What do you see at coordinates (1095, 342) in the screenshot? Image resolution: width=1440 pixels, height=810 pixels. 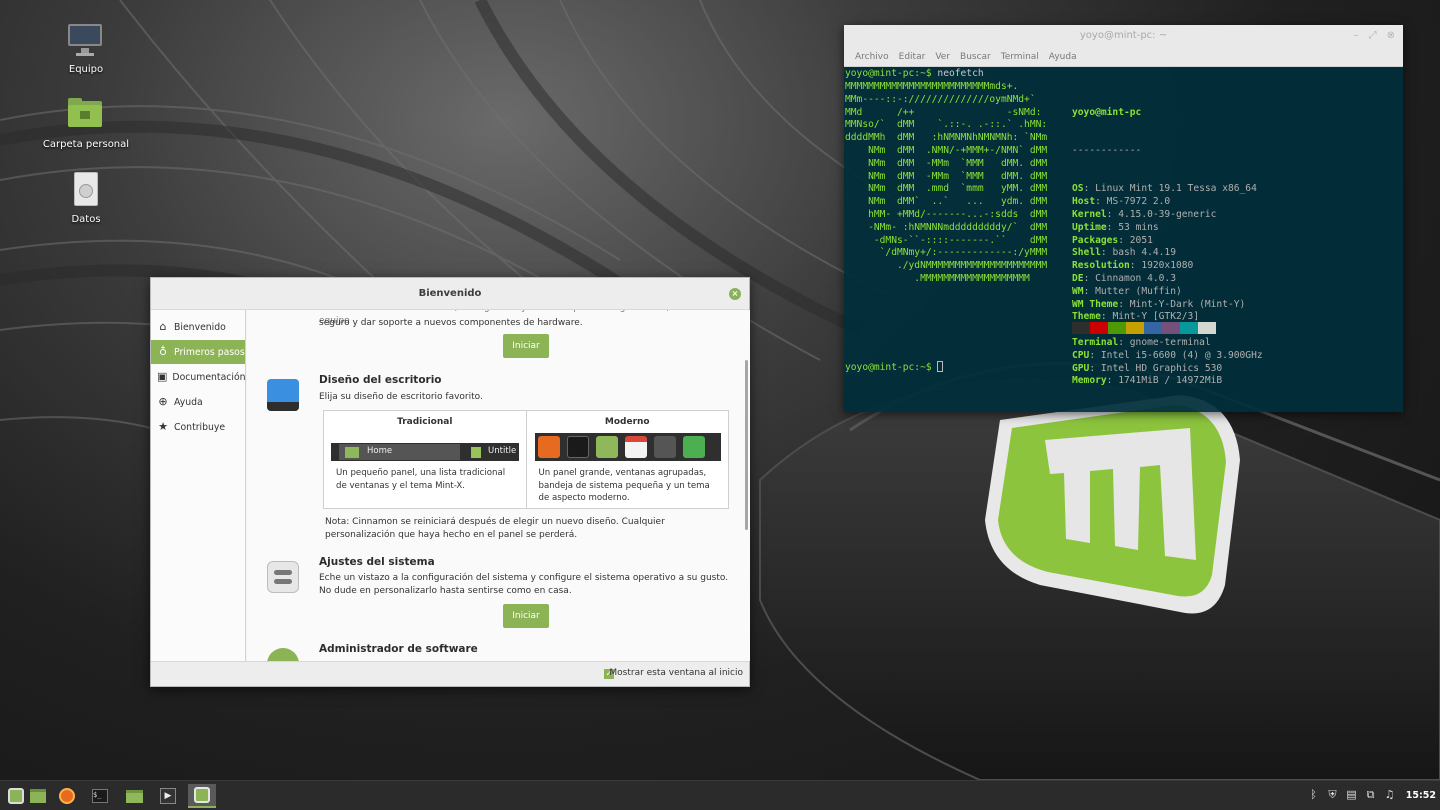 I see `neofetch-key: Terminal` at bounding box center [1095, 342].